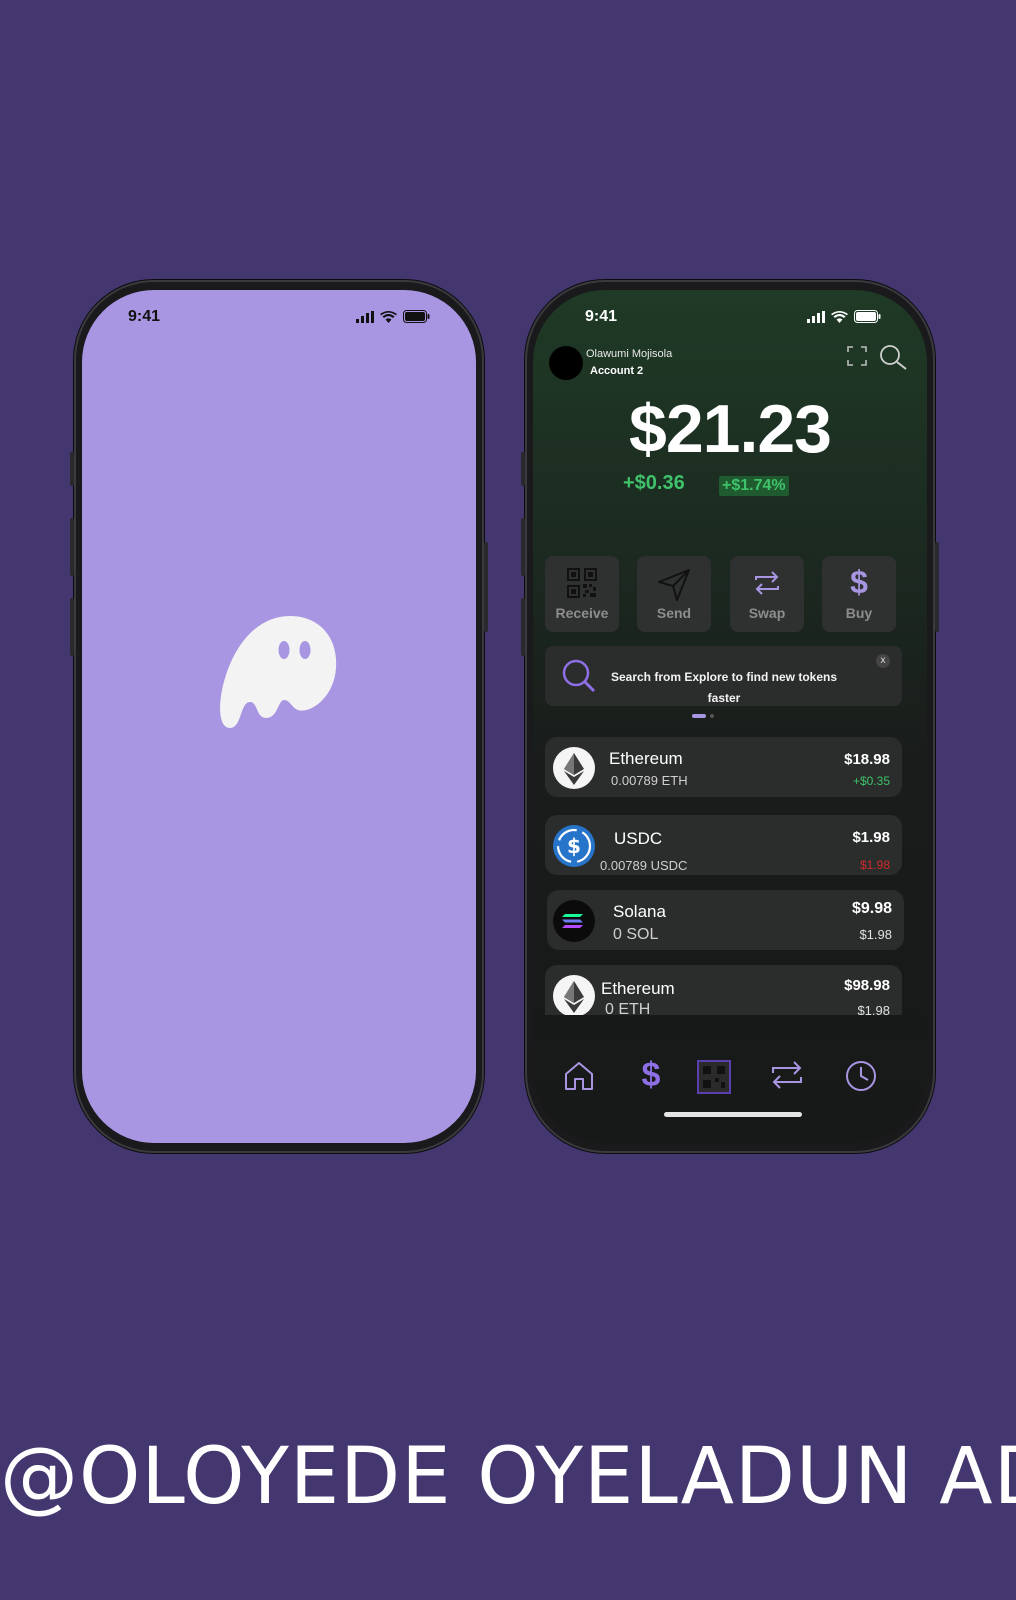 Image resolution: width=1016 pixels, height=1600 pixels. I want to click on clock-icon, so click(861, 1076).